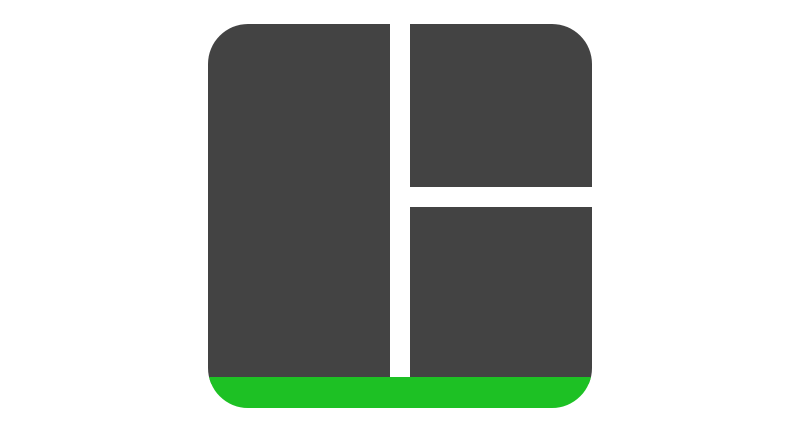 The image size is (800, 432). Describe the element at coordinates (501, 295) in the screenshot. I see `bottom-right-panel` at that location.